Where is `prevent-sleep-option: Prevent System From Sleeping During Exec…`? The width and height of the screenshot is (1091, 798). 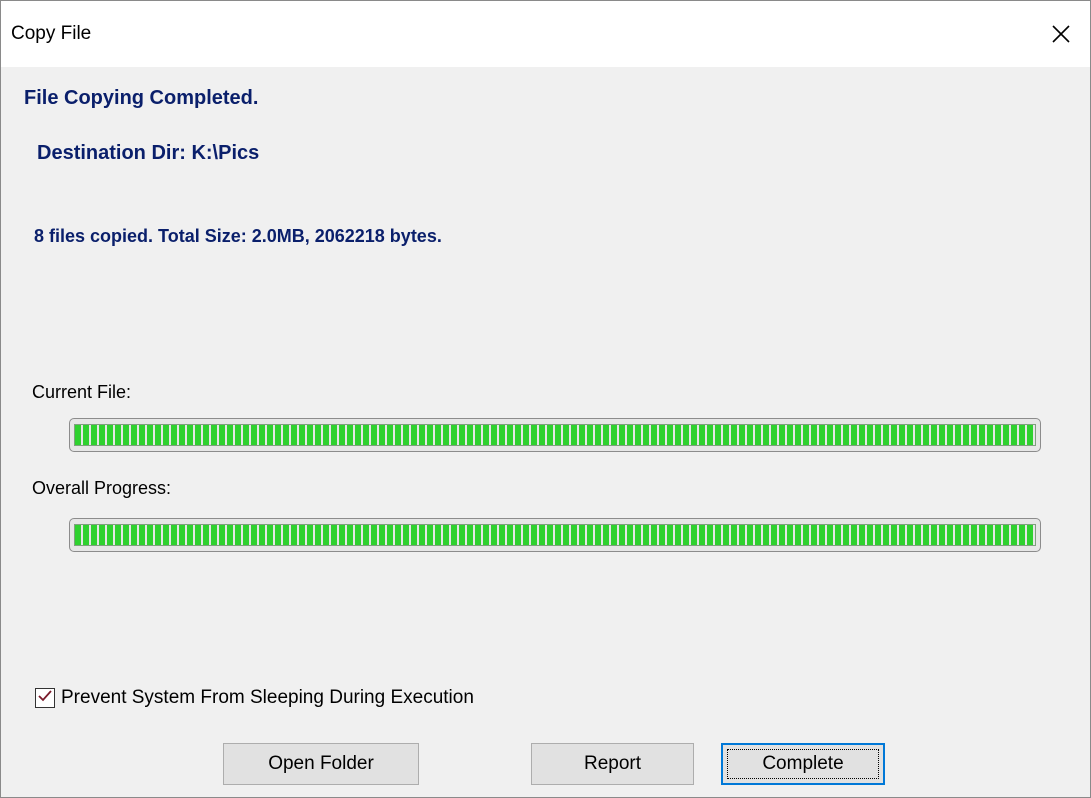 prevent-sleep-option: Prevent System From Sleeping During Exec… is located at coordinates (254, 698).